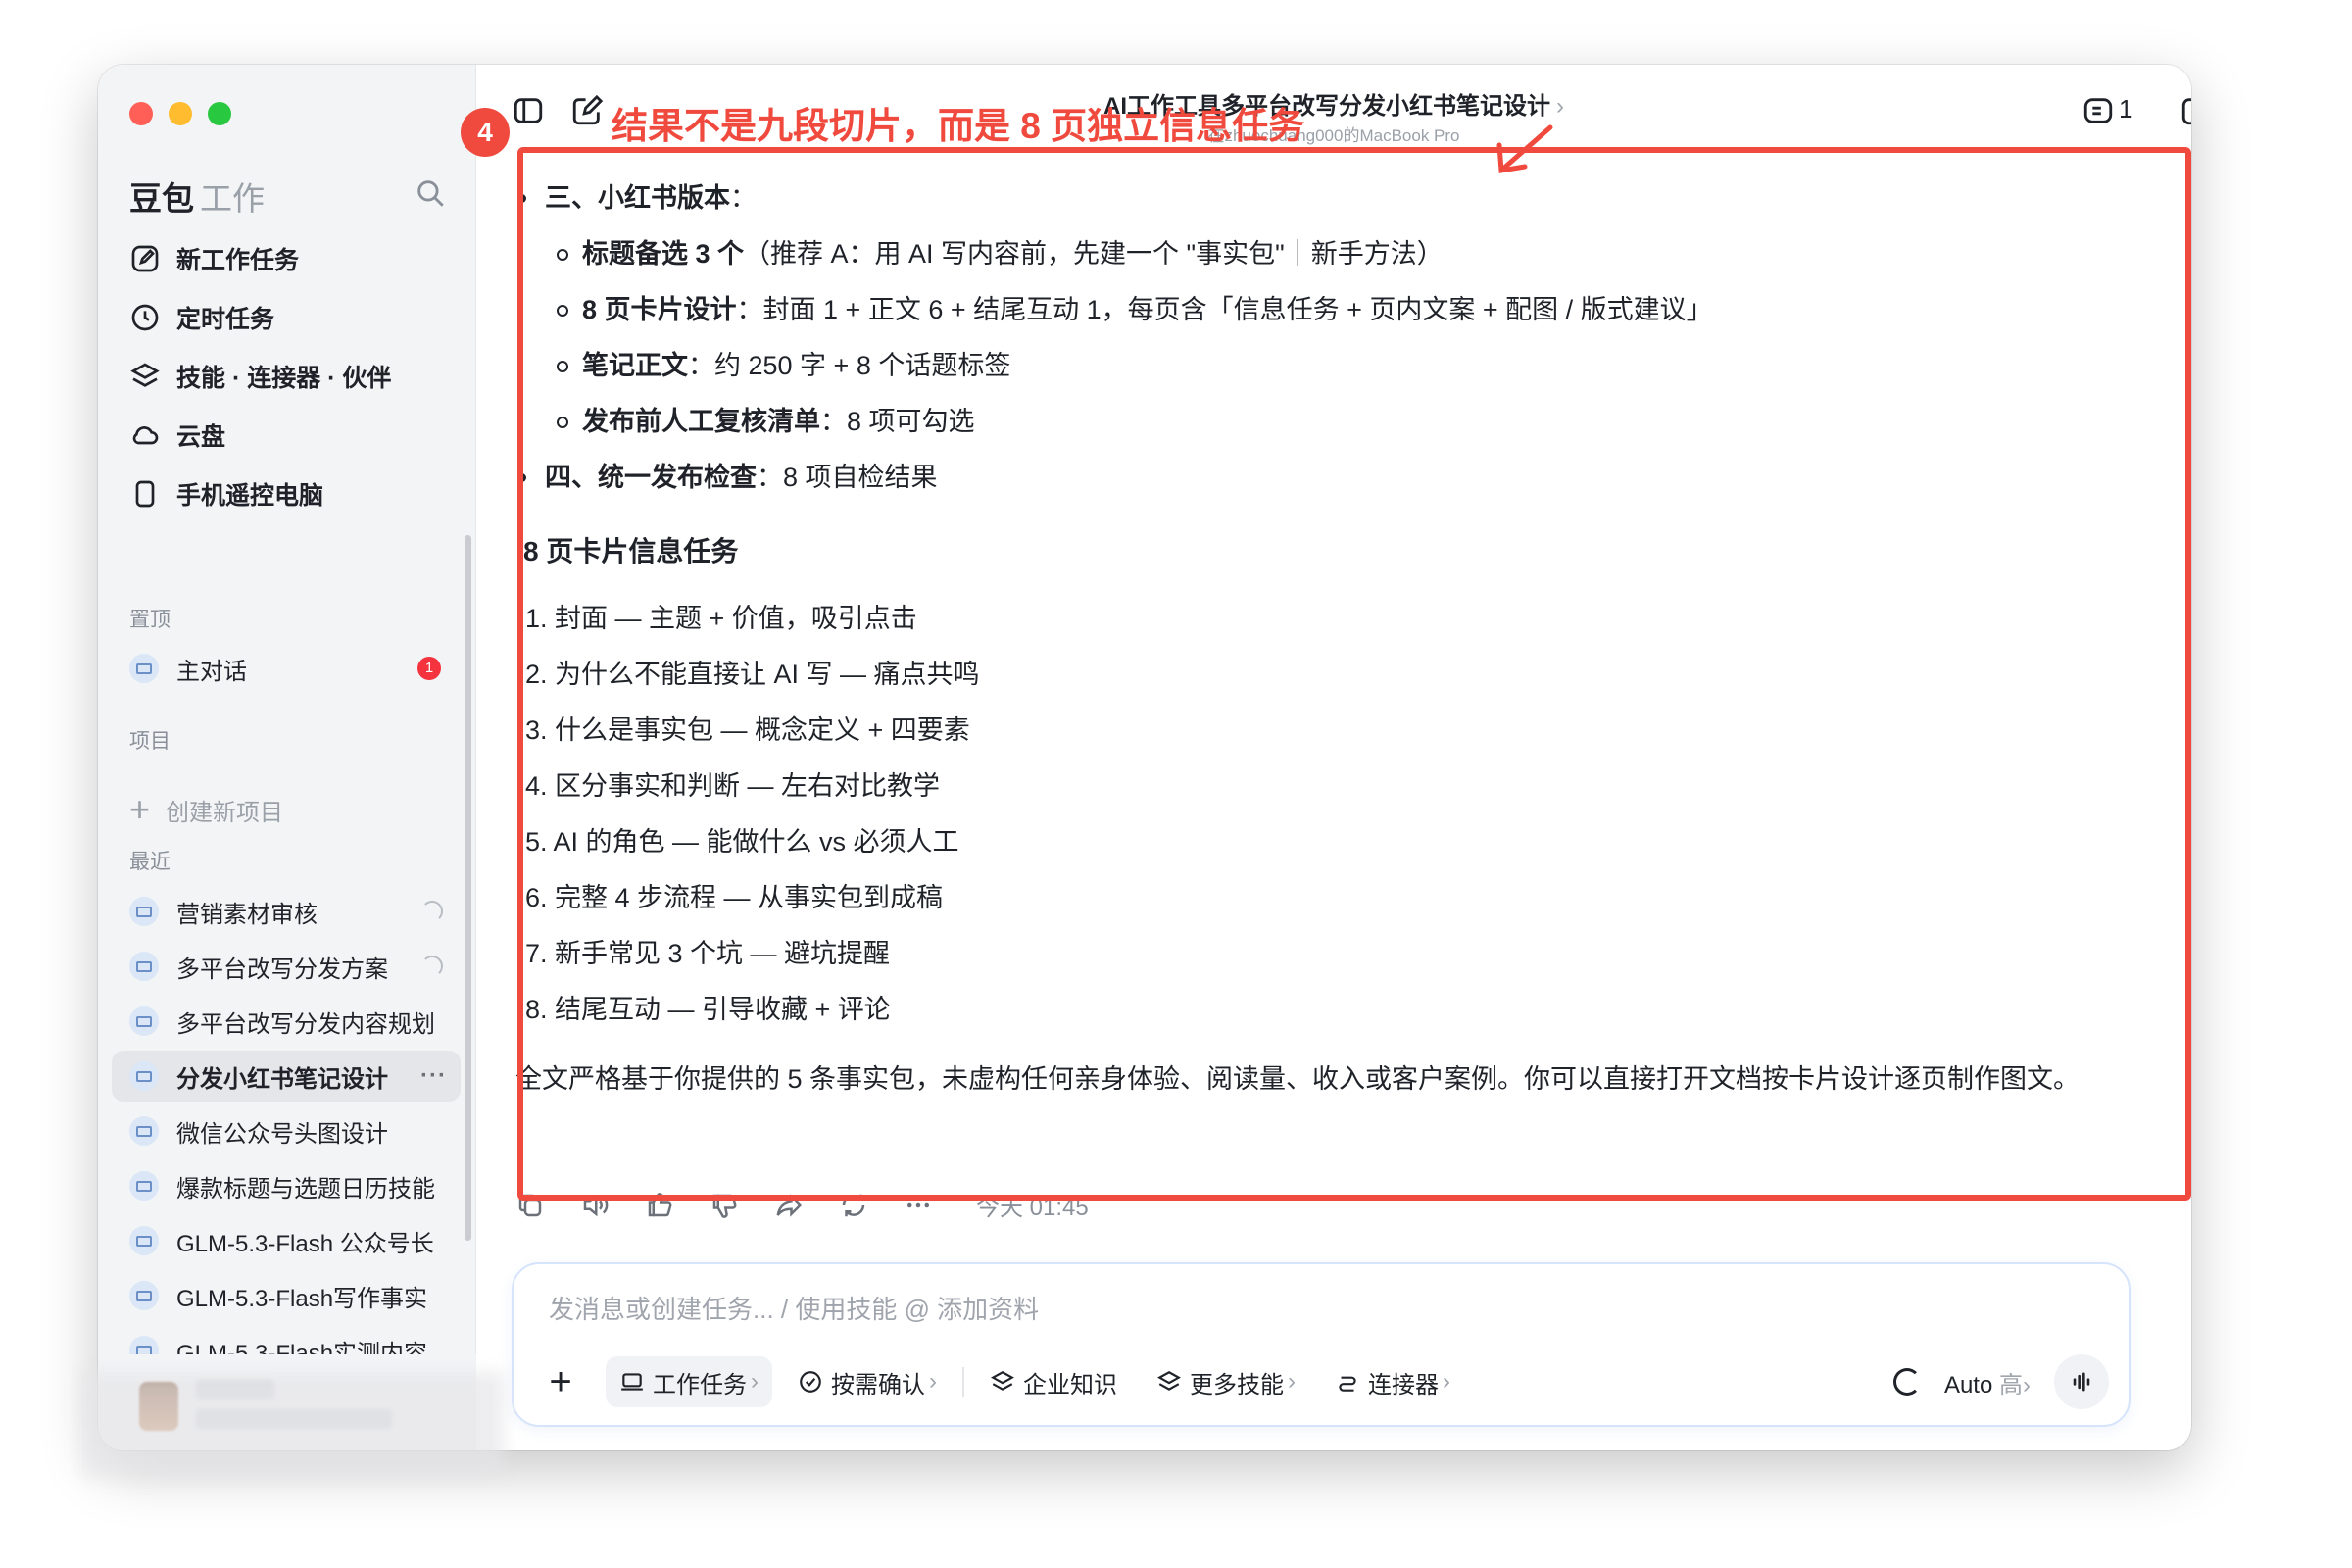  What do you see at coordinates (287, 911) in the screenshot?
I see `recent-item: 营销素材审核` at bounding box center [287, 911].